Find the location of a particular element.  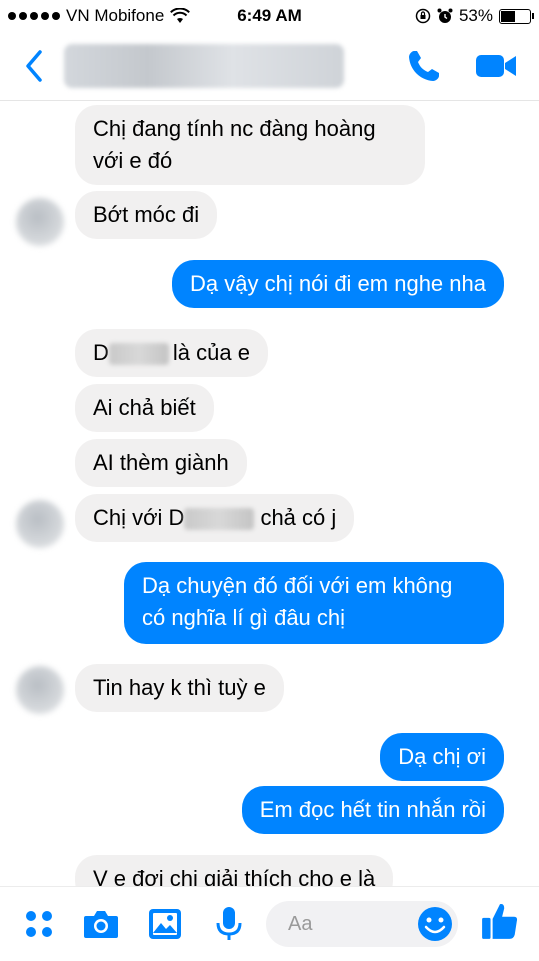

camera-icon is located at coordinates (101, 924).